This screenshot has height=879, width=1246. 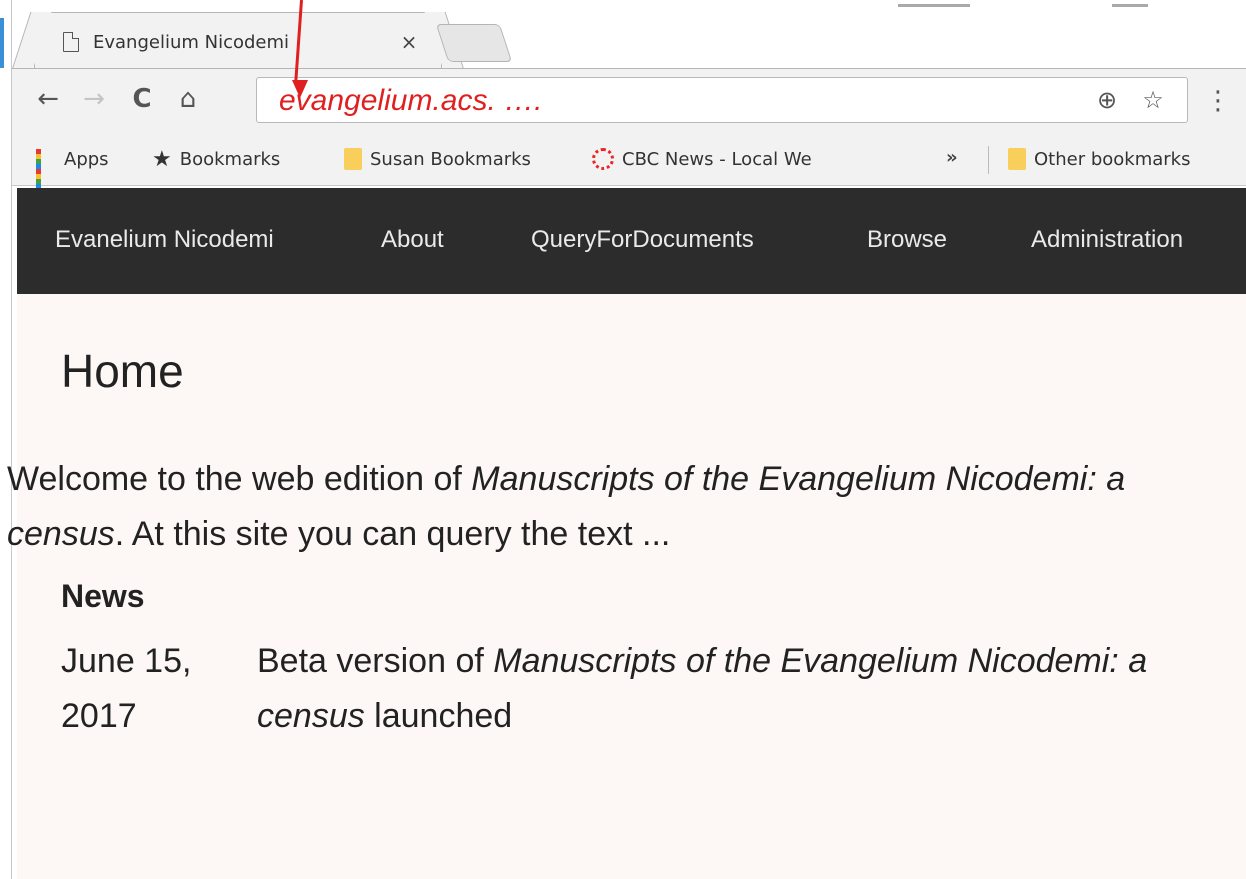 What do you see at coordinates (375, 661) in the screenshot?
I see `news-text-prefix: Beta version of` at bounding box center [375, 661].